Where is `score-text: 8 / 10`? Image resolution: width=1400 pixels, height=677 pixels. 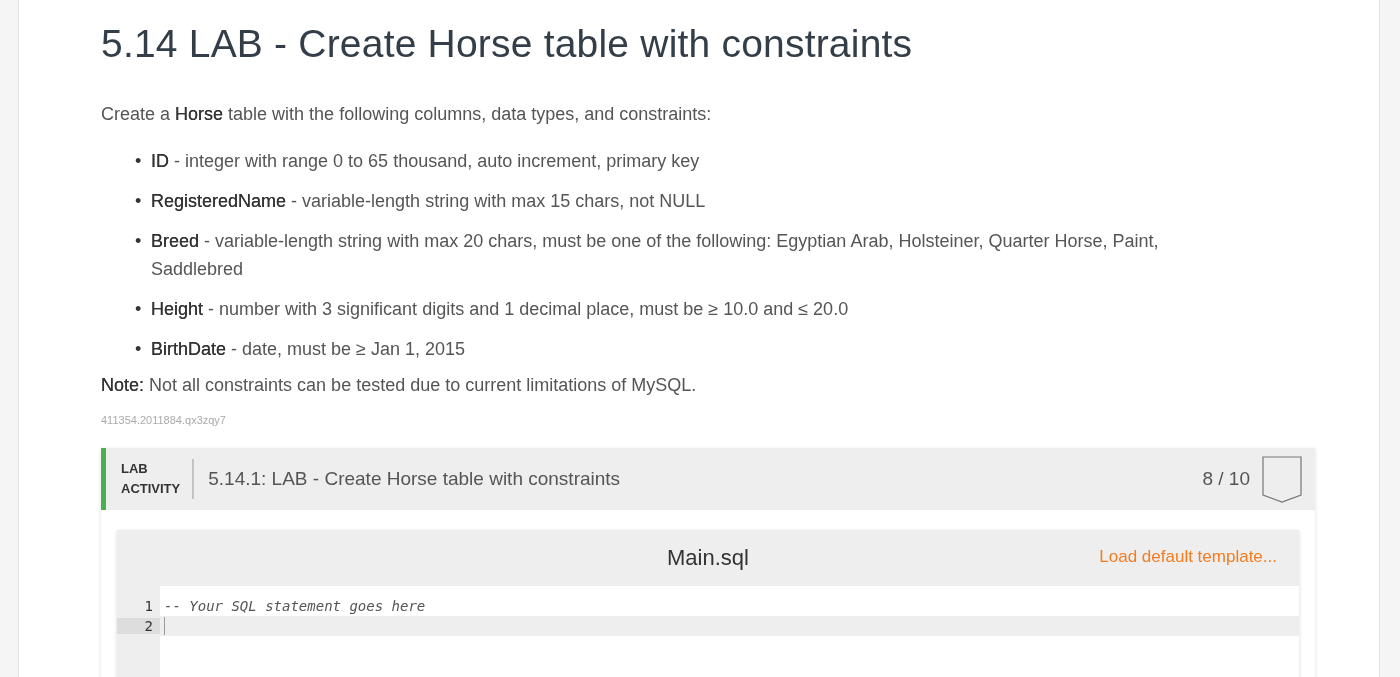
score-text: 8 / 10 is located at coordinates (1226, 479).